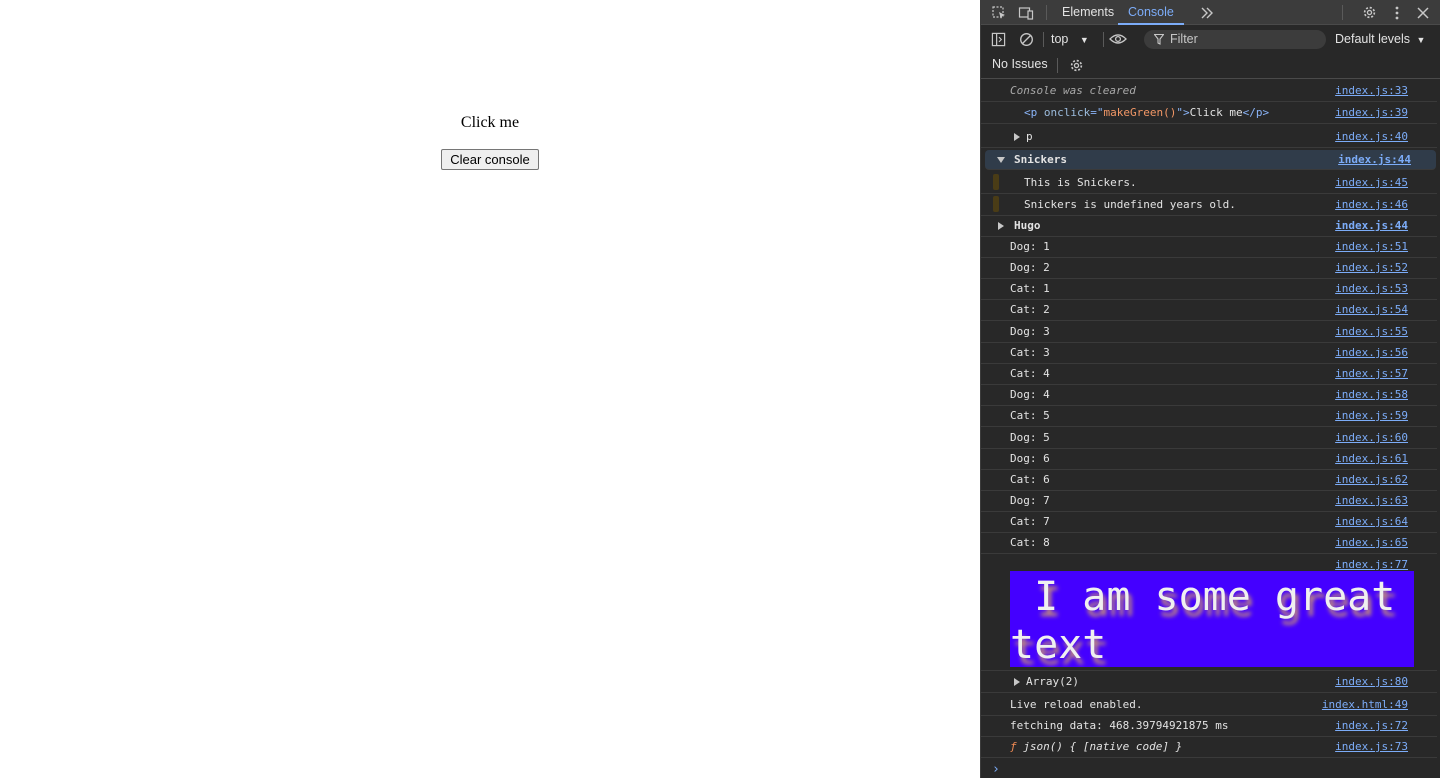 This screenshot has height=778, width=1440. What do you see at coordinates (1235, 39) in the screenshot?
I see `filter-input: Filter` at bounding box center [1235, 39].